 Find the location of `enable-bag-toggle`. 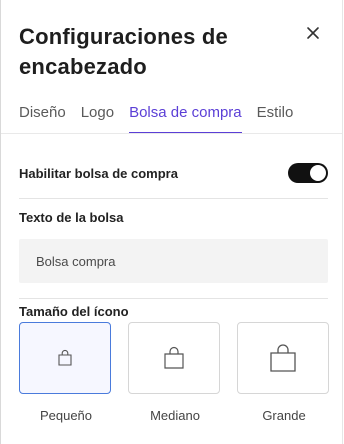

enable-bag-toggle is located at coordinates (308, 173).